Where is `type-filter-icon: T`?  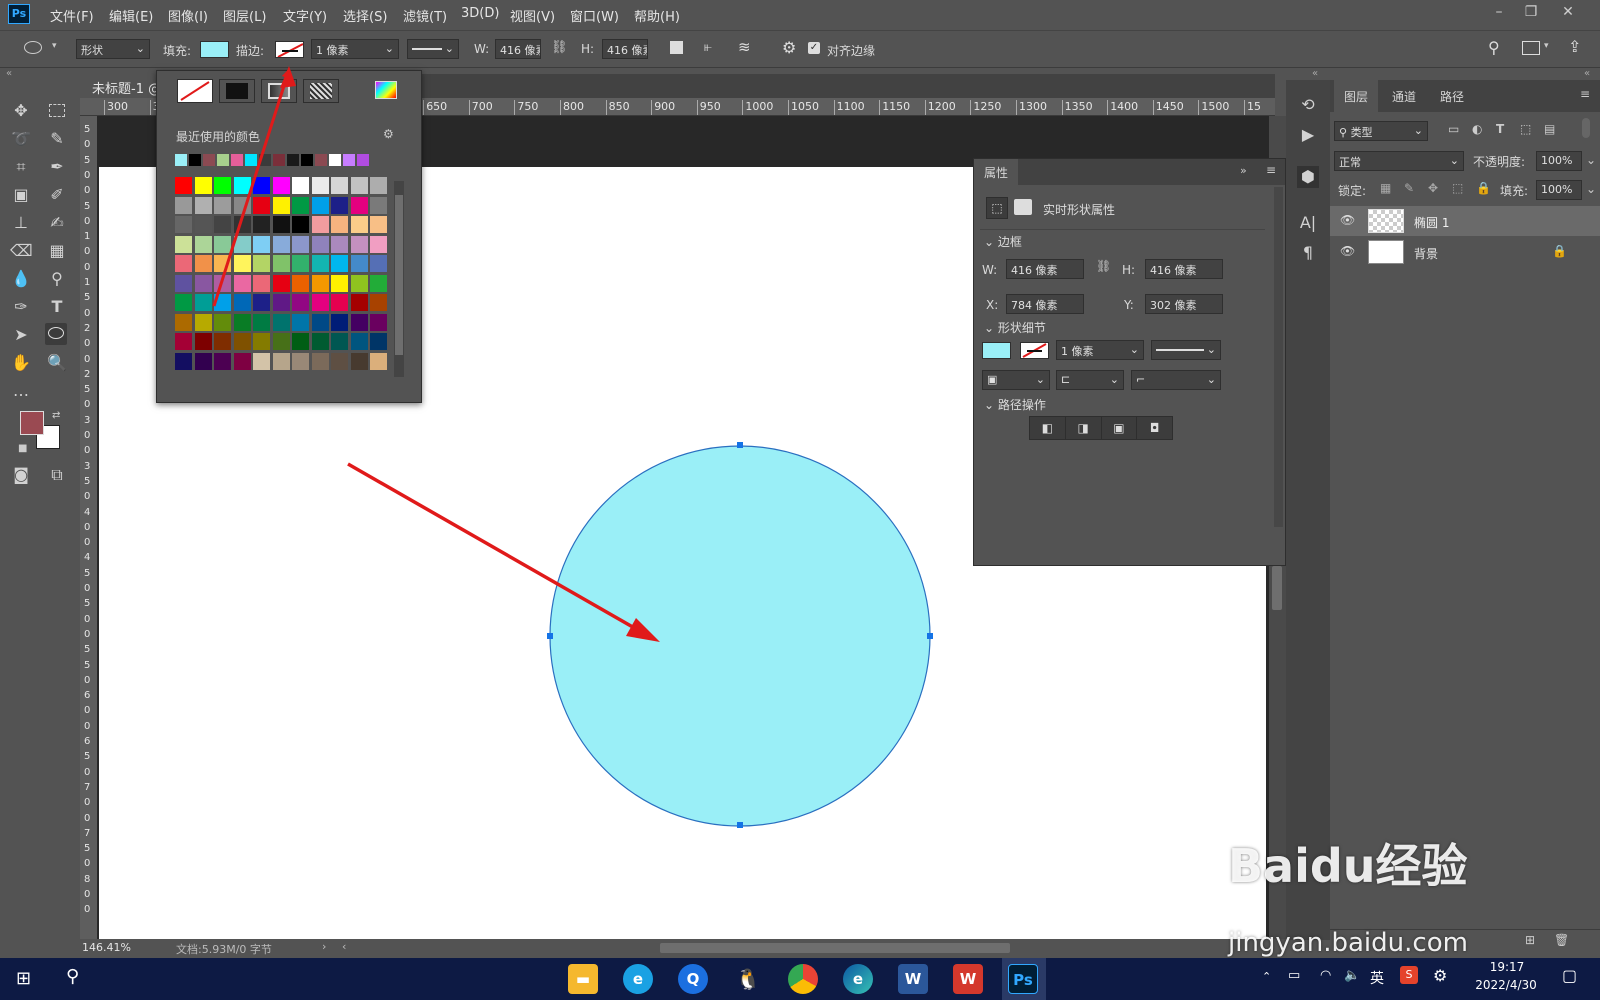 type-filter-icon: T is located at coordinates (1500, 129).